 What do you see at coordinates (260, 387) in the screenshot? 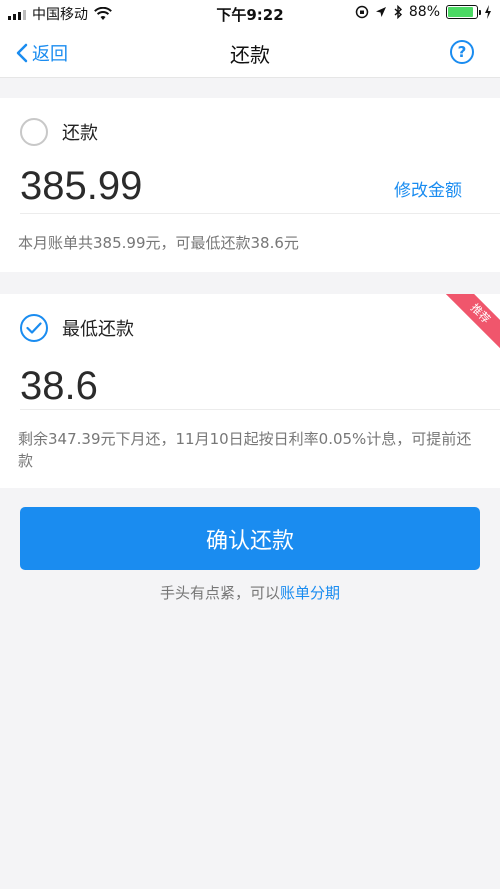
I see `minimum-payment-amount-row: 38.6` at bounding box center [260, 387].